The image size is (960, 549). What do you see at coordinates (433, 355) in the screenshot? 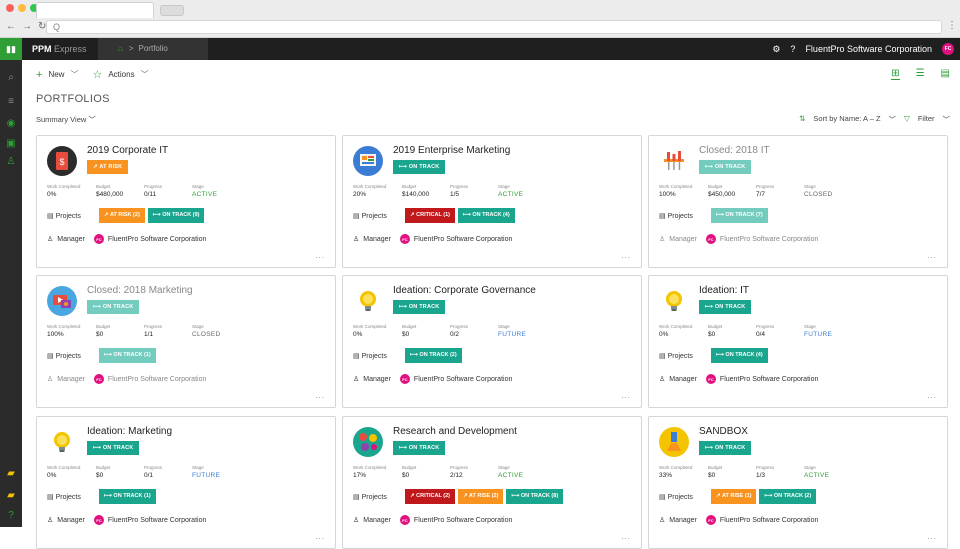
I see `project-status-pill: ⟼ ON TRACK (2)` at bounding box center [433, 355].